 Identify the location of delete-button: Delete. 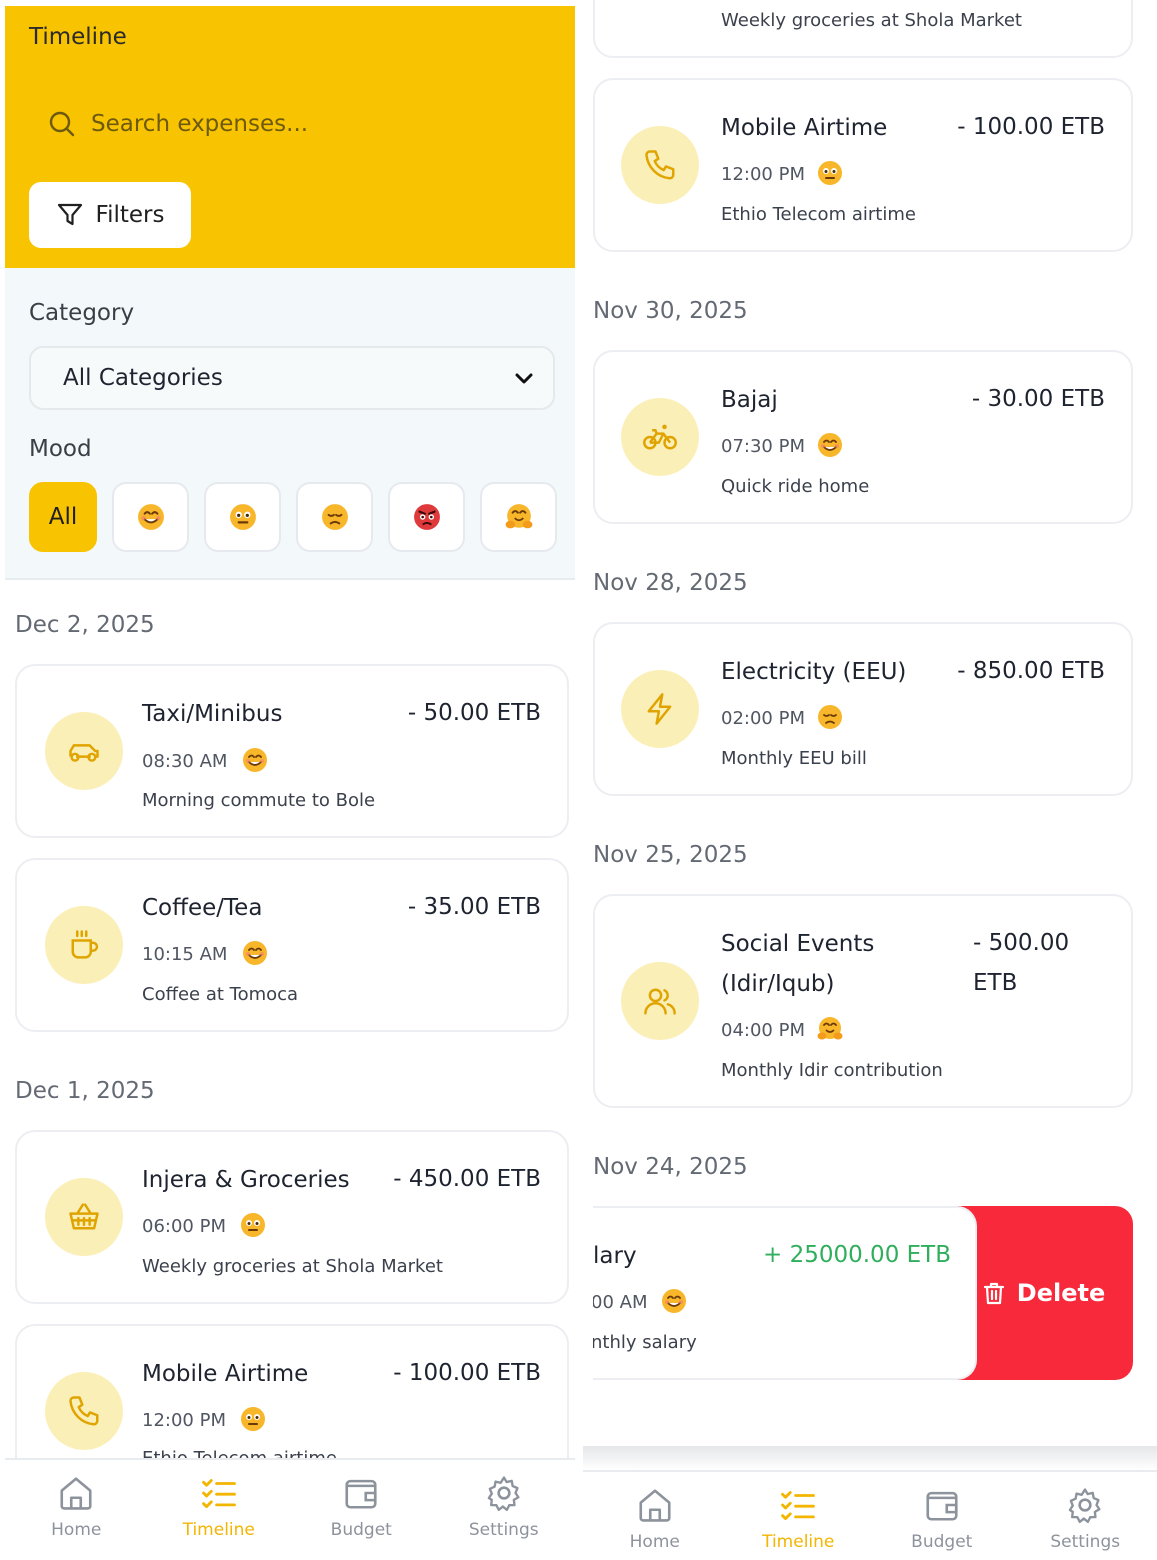
(1043, 1293).